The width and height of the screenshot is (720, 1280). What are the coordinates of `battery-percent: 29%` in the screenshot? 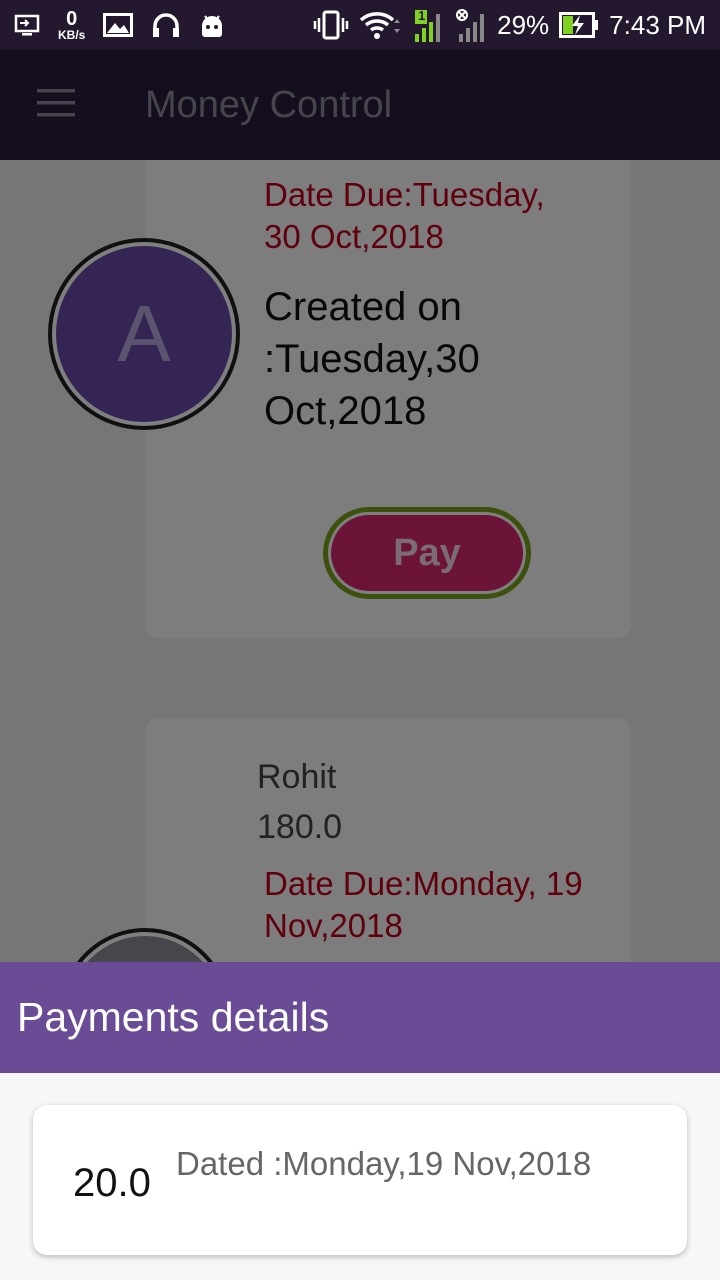 It's located at (523, 24).